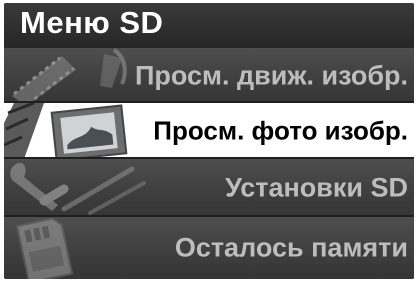 This screenshot has height=281, width=418. Describe the element at coordinates (66, 131) in the screenshot. I see `photo-frame-icon` at that location.